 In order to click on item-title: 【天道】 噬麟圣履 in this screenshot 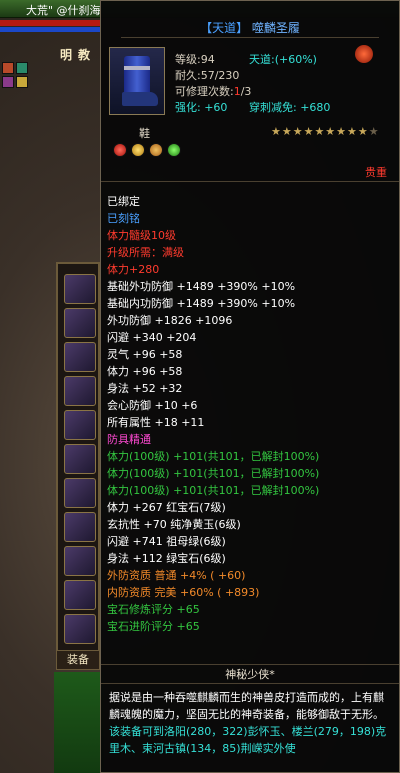, I will do `click(250, 27)`.